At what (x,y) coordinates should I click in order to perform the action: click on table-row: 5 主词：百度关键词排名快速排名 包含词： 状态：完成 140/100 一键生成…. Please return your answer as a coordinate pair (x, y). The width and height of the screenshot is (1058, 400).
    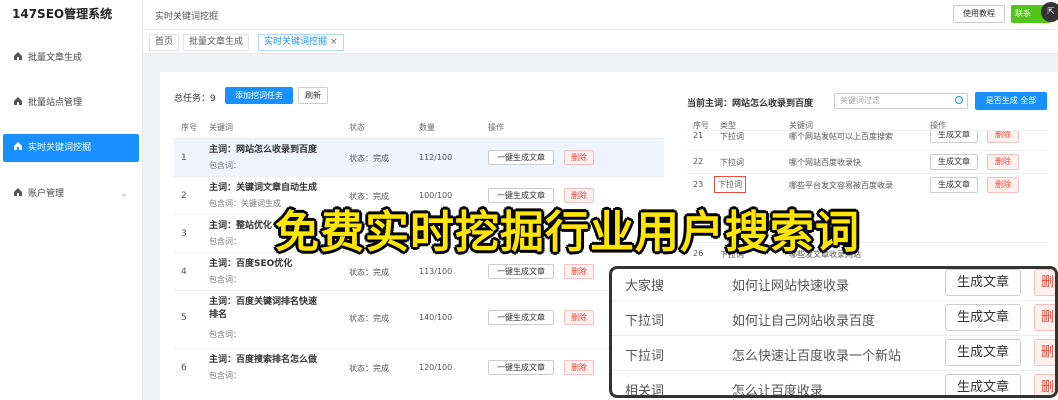
    Looking at the image, I should click on (419, 319).